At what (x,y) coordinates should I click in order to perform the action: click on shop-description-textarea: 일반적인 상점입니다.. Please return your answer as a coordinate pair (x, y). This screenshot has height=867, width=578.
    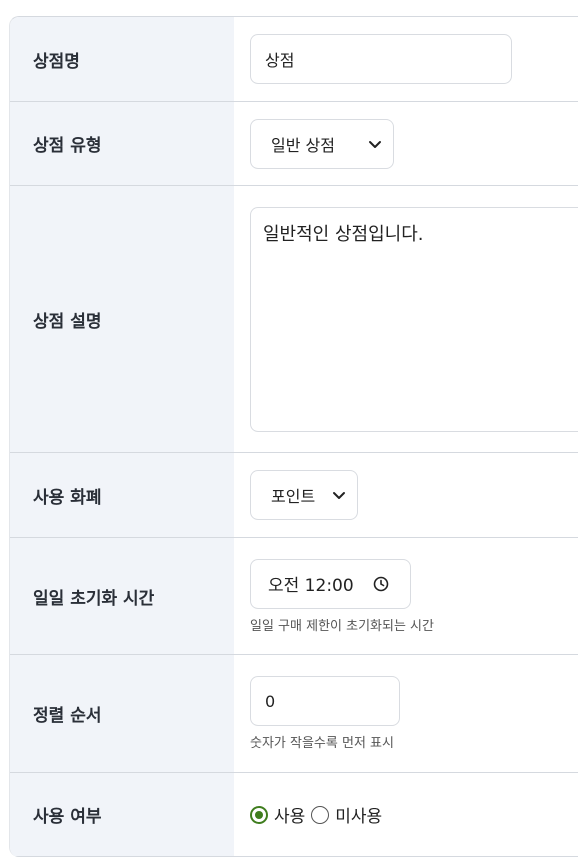
    Looking at the image, I should click on (414, 319).